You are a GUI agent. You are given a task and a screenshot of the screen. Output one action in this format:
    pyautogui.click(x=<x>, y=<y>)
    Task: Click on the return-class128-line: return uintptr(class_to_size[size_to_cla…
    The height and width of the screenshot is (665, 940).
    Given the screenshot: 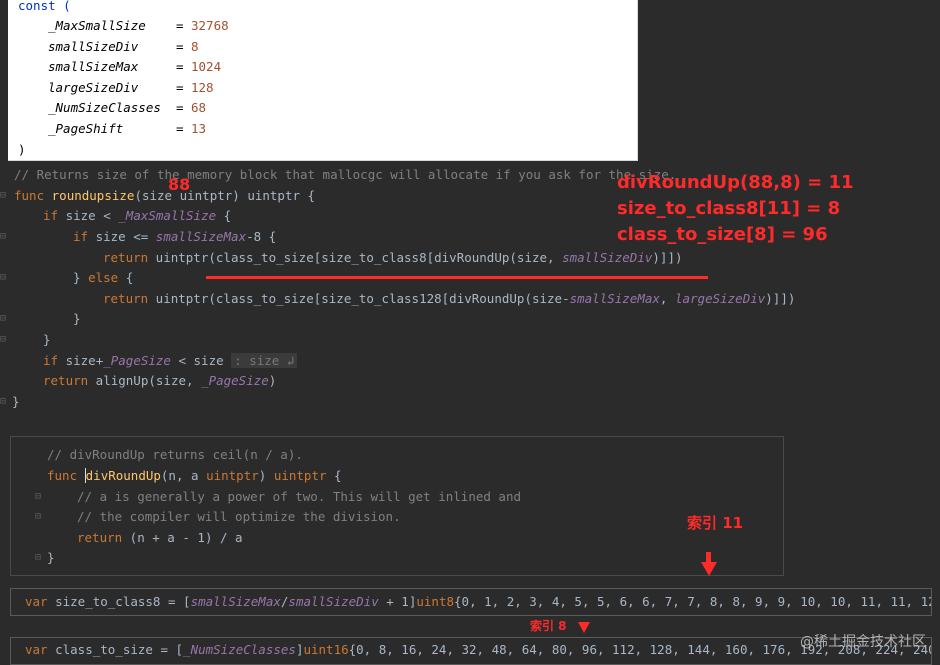 What is the action you would take?
    pyautogui.click(x=449, y=298)
    